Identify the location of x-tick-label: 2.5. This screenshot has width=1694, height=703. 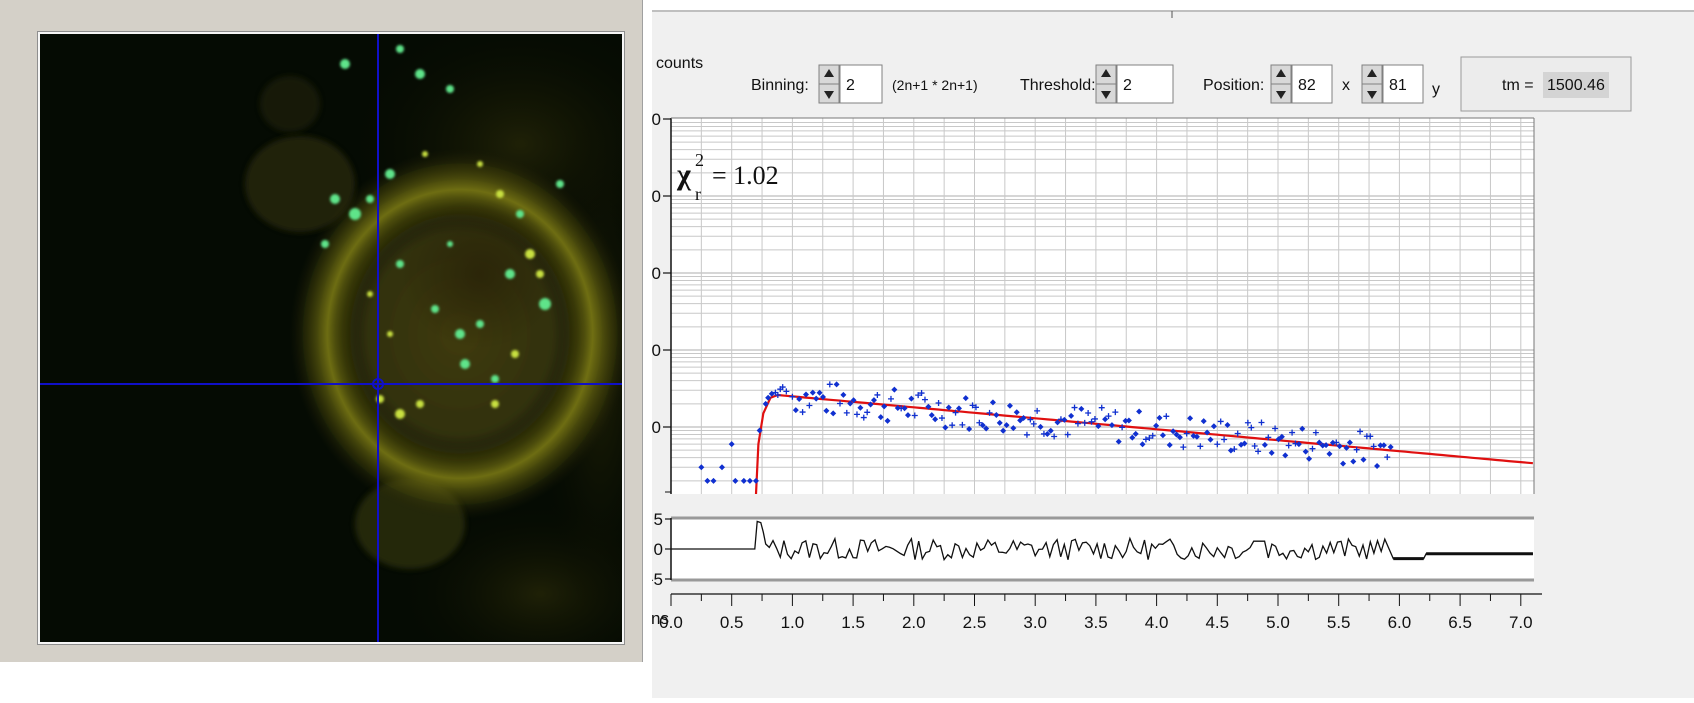
(975, 622).